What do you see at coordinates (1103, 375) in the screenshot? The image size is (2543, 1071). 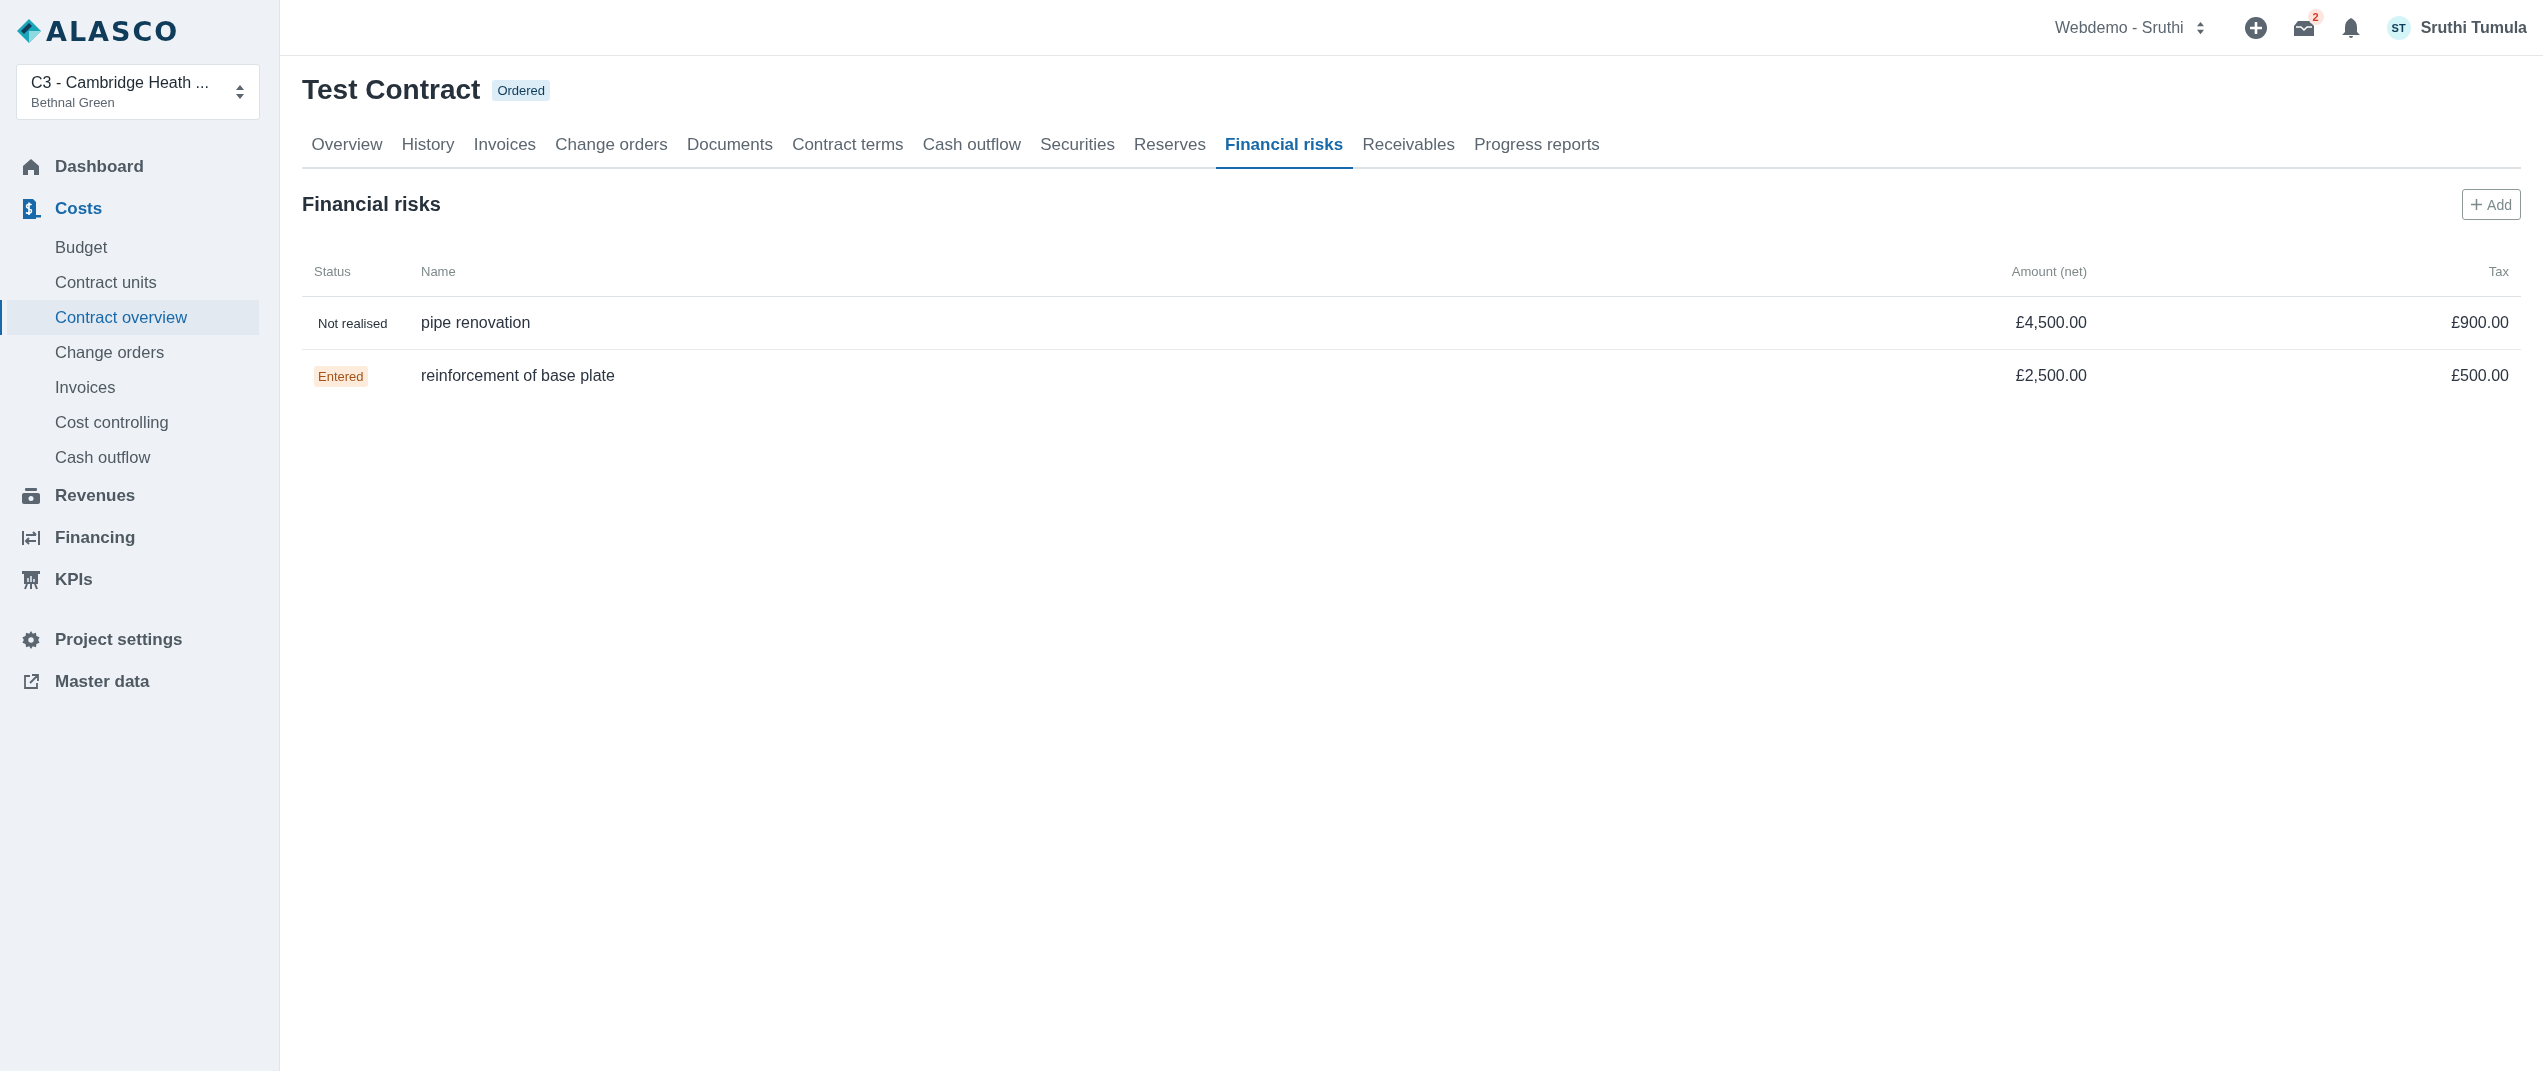 I see `table-cell: reinforcement of base plate` at bounding box center [1103, 375].